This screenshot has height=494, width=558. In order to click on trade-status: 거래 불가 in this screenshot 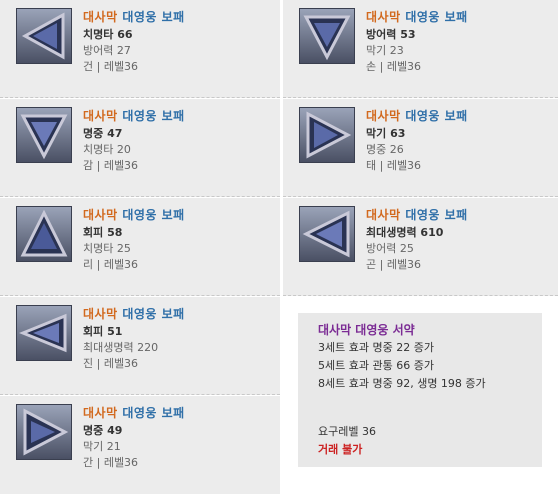, I will do `click(340, 449)`.